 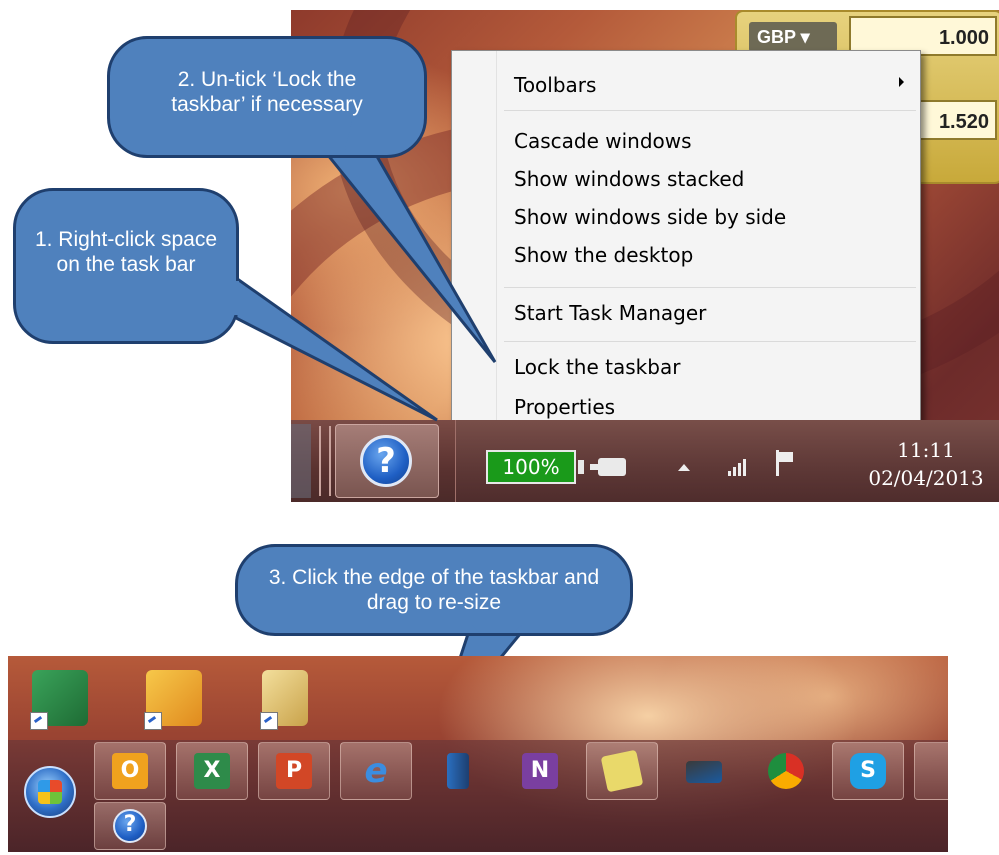 I want to click on windows-explorer-icon, so click(x=458, y=771).